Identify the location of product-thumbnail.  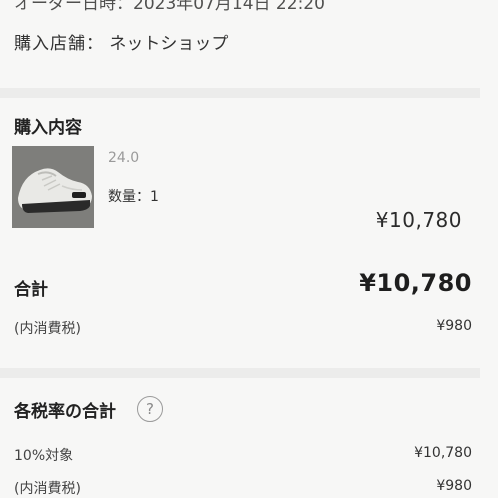
(53, 187).